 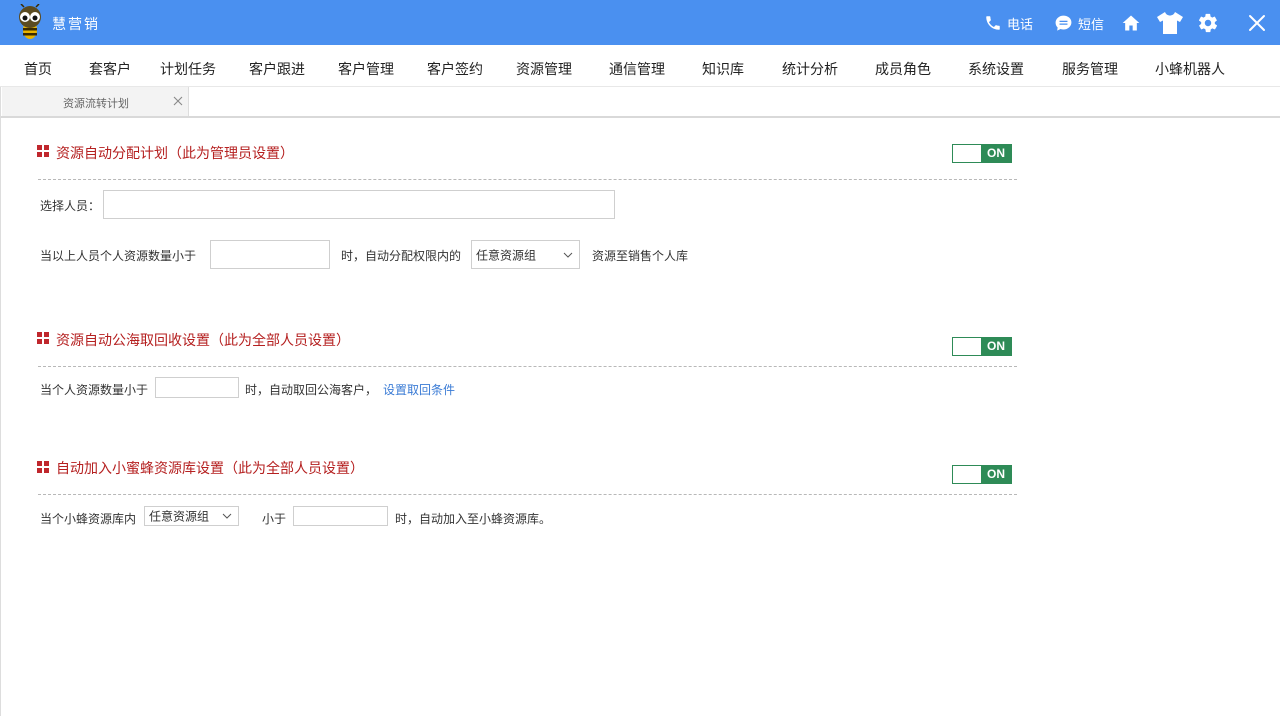 I want to click on assign-resource-group-select: 任意资源组, so click(x=525, y=254).